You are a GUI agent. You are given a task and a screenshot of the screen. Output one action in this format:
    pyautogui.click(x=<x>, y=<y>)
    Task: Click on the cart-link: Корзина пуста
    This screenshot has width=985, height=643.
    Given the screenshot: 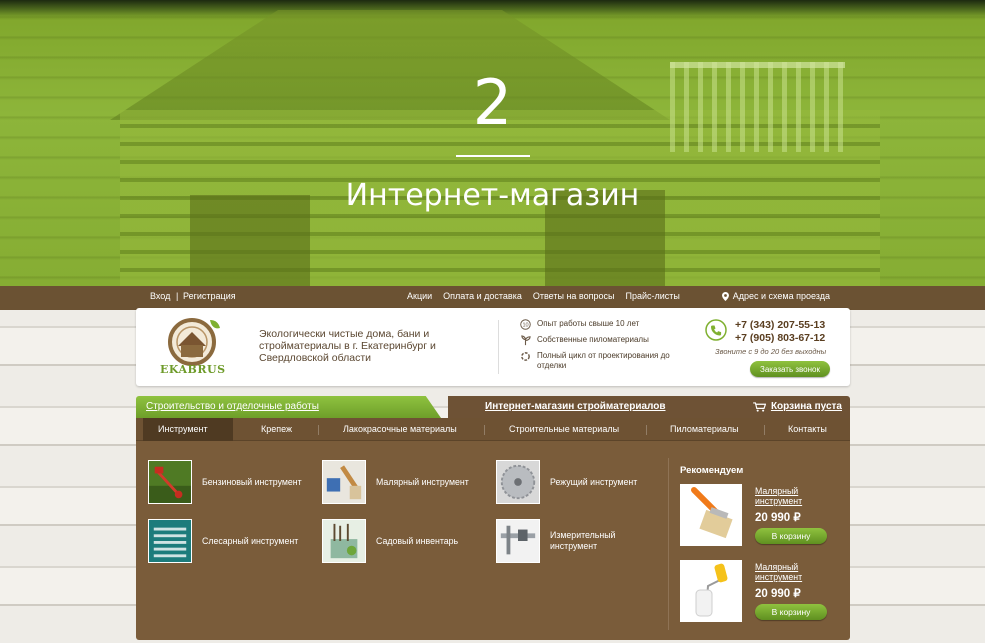 What is the action you would take?
    pyautogui.click(x=797, y=406)
    